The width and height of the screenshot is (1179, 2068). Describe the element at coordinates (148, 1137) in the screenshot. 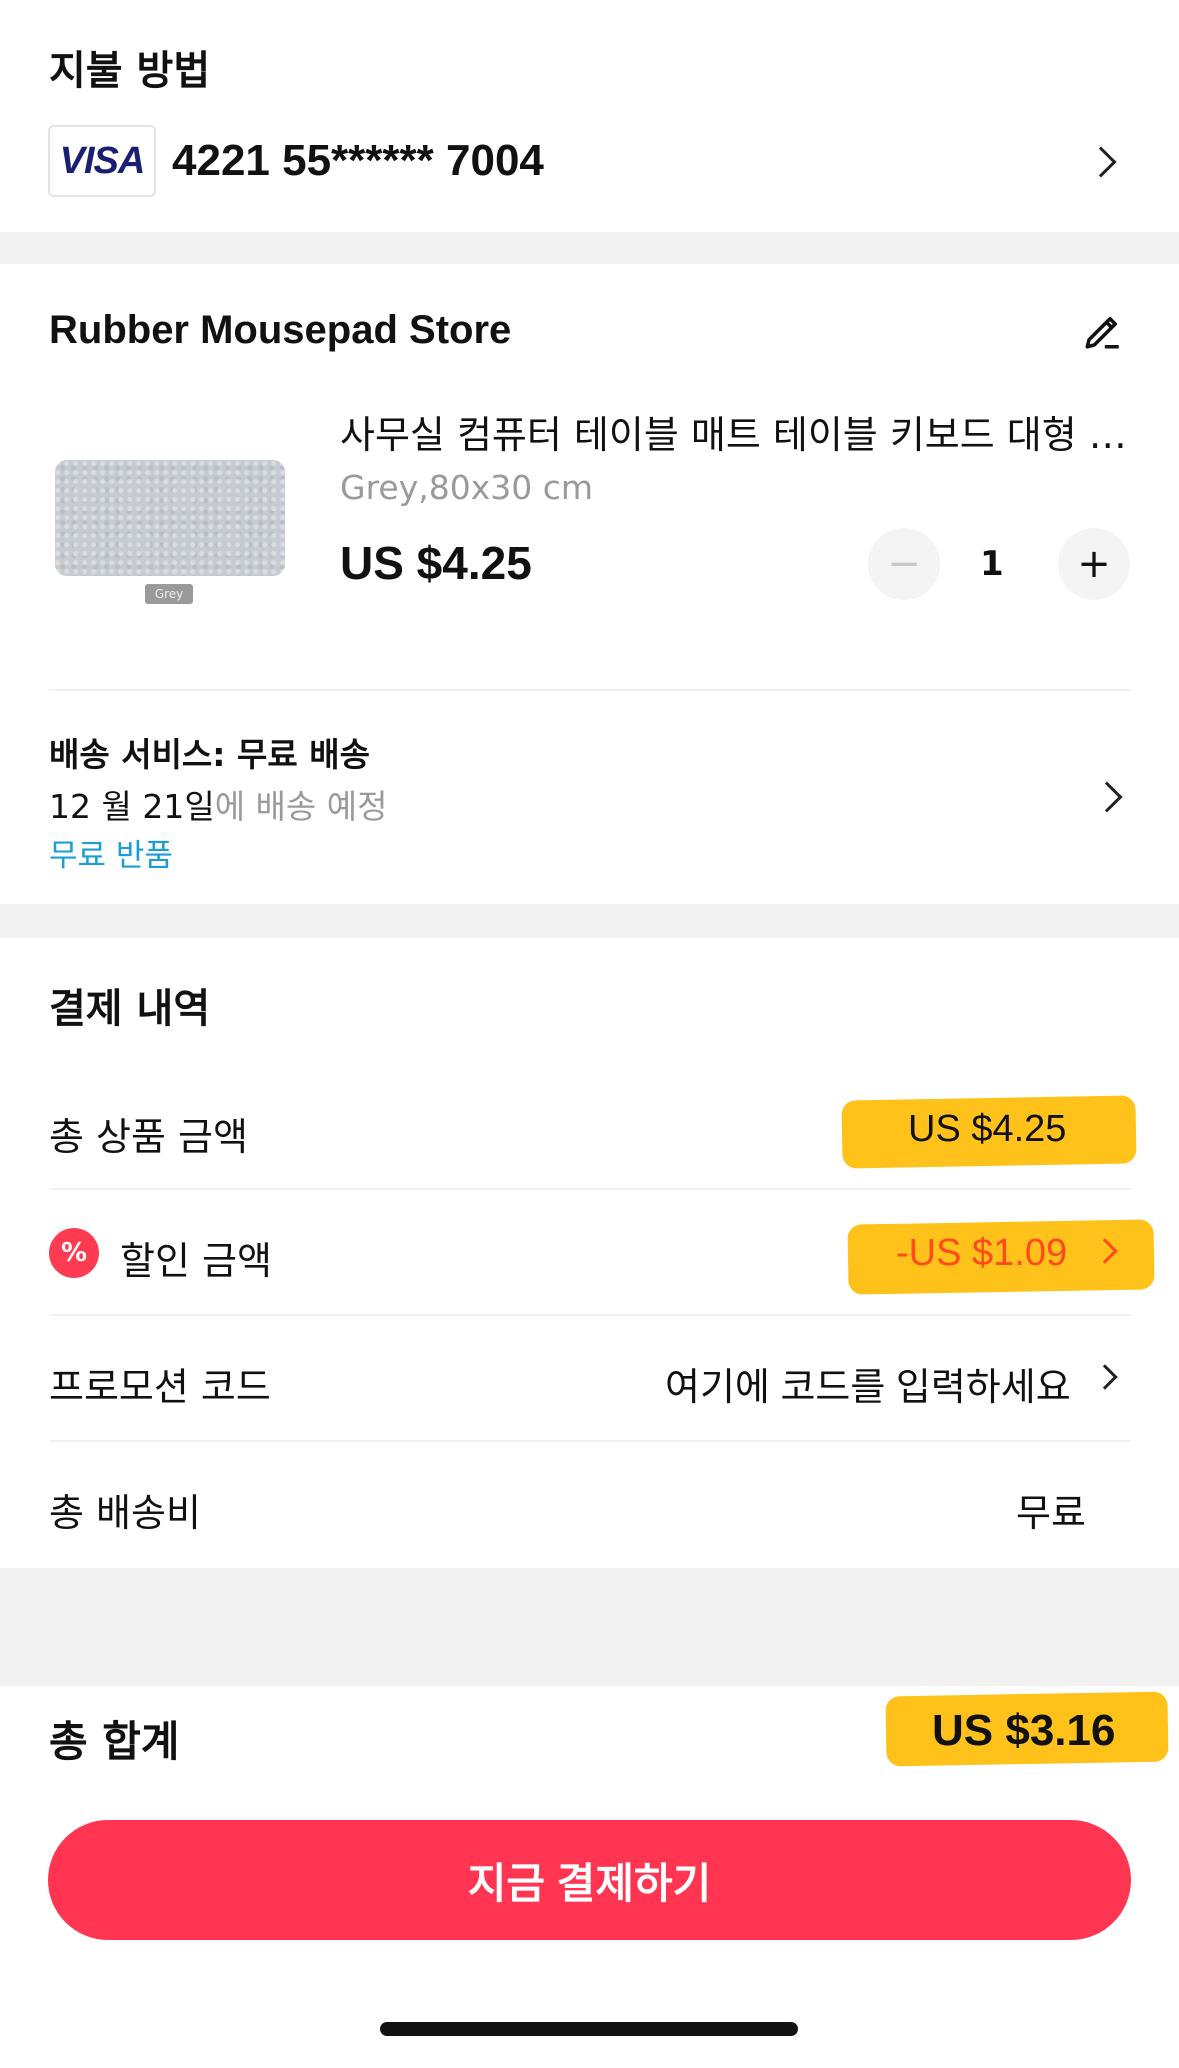

I see `subtotal-label: 총 상품 금액` at that location.